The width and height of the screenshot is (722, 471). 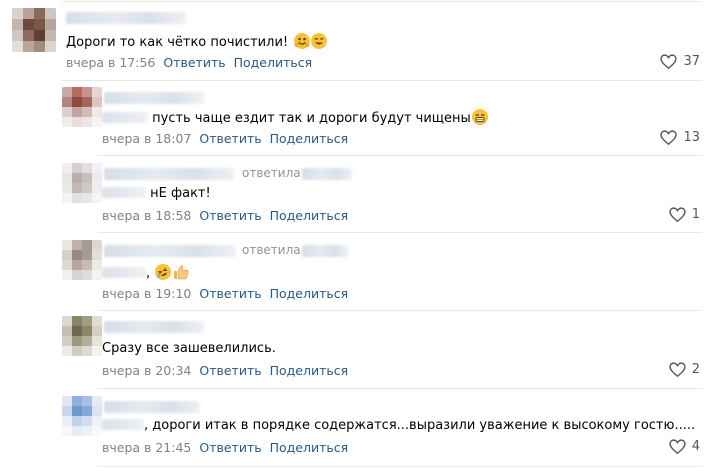 What do you see at coordinates (181, 274) in the screenshot?
I see `thumbs-up-emoji-icon` at bounding box center [181, 274].